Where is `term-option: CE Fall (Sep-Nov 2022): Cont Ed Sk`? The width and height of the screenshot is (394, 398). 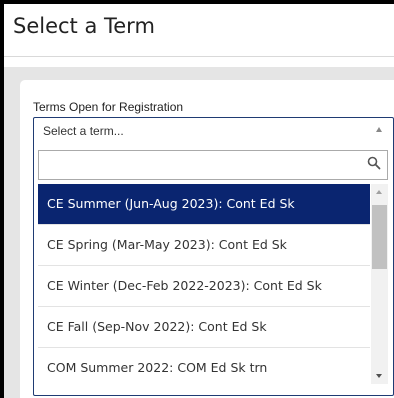 term-option: CE Fall (Sep-Nov 2022): Cont Ed Sk is located at coordinates (204, 327).